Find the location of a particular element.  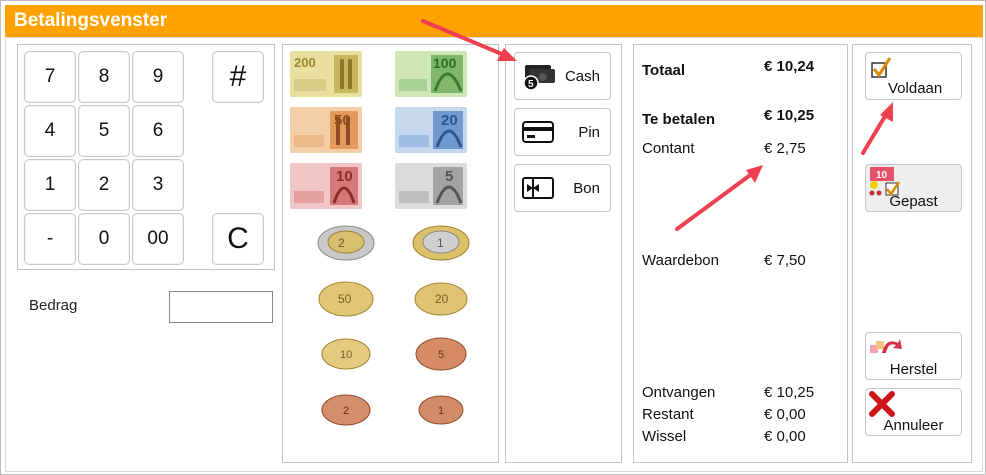

waardebon-value: € 7,50 is located at coordinates (785, 260).